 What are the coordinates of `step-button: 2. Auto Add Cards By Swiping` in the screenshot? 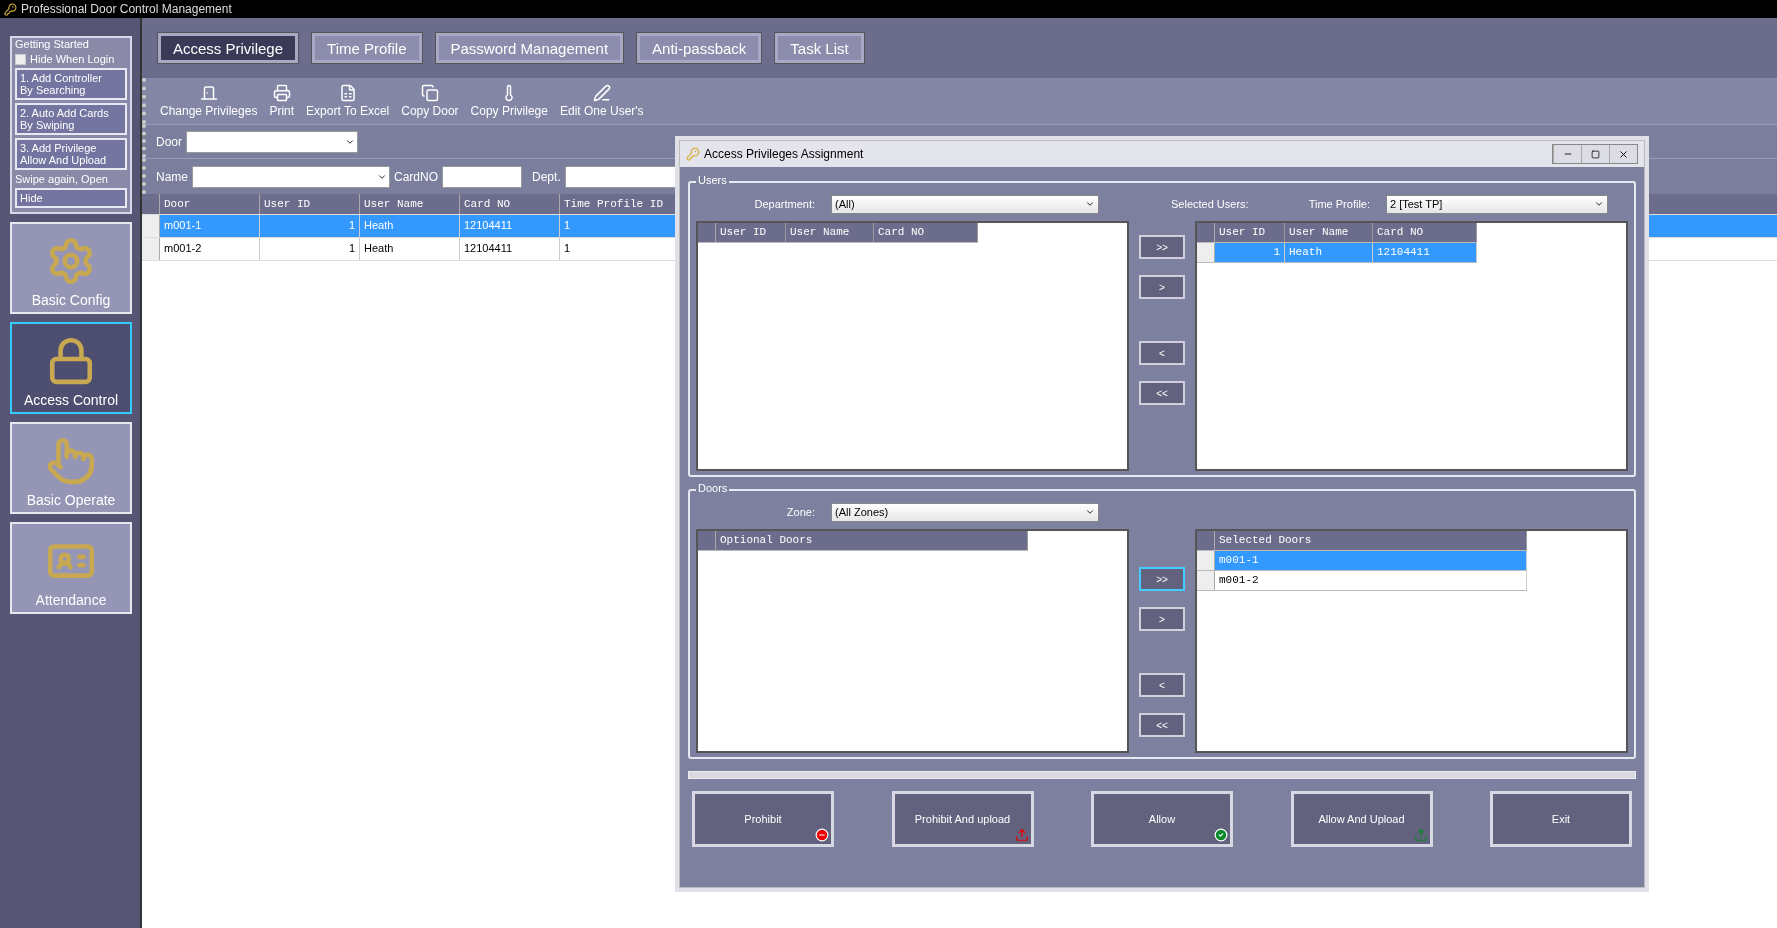 It's located at (71, 119).